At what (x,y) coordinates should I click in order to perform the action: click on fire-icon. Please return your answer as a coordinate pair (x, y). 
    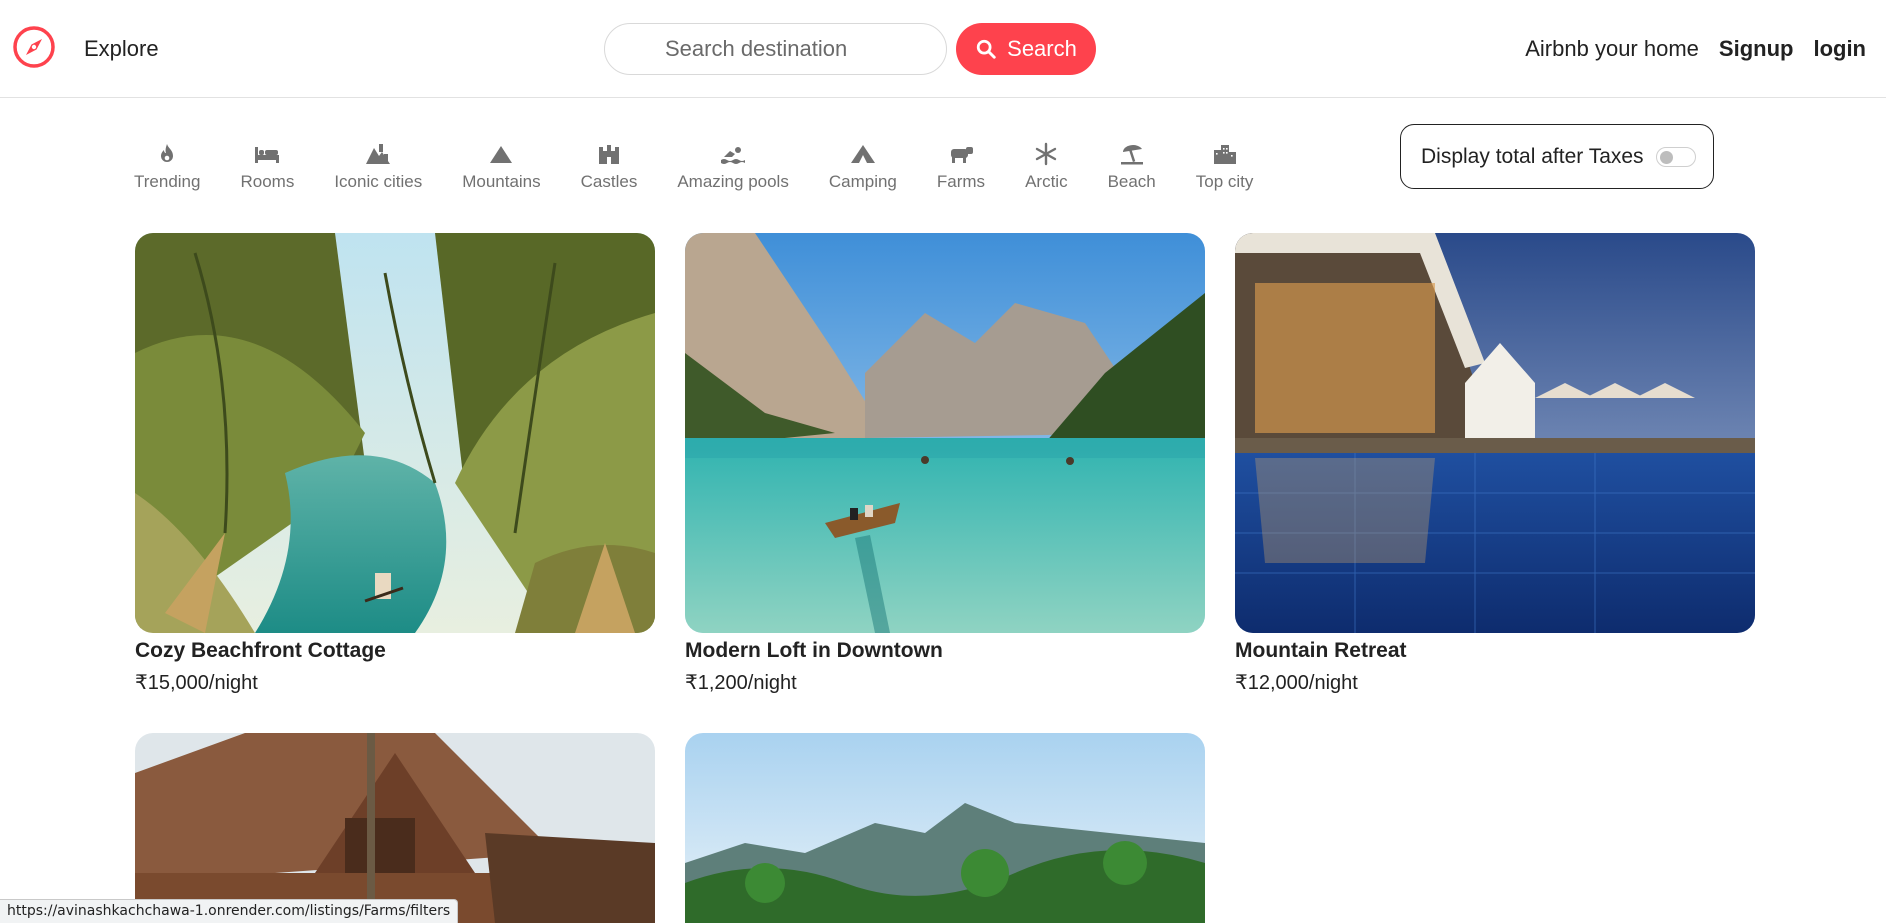
    Looking at the image, I should click on (167, 154).